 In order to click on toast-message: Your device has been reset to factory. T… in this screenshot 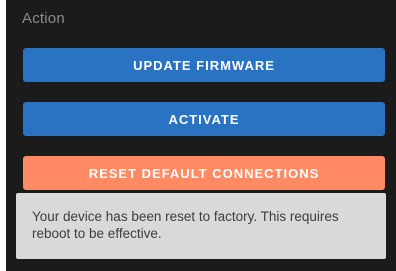, I will do `click(185, 225)`.